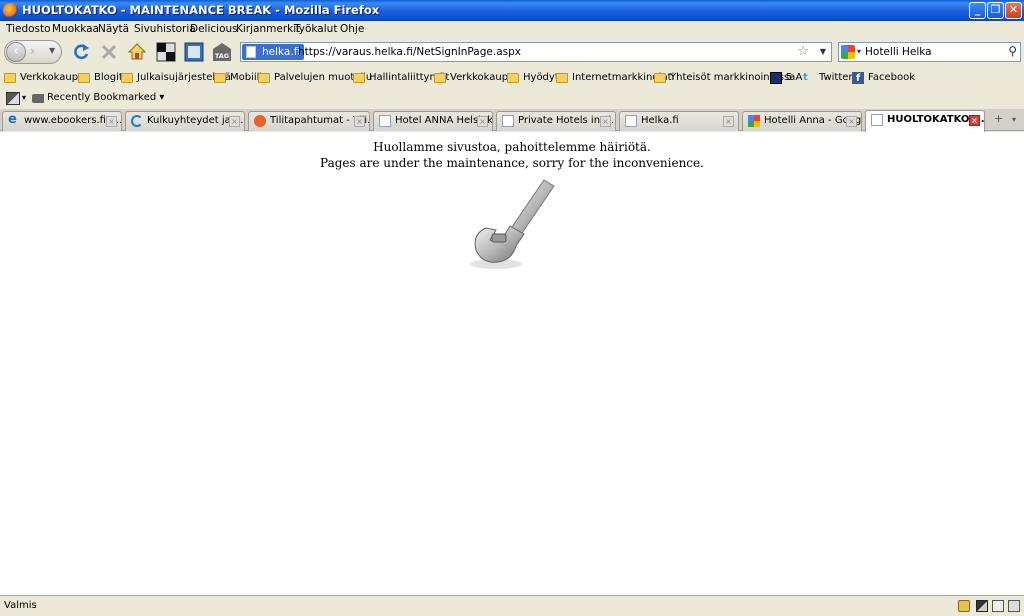 This screenshot has width=1024, height=616. Describe the element at coordinates (805, 77) in the screenshot. I see `twitter-icon: t` at that location.